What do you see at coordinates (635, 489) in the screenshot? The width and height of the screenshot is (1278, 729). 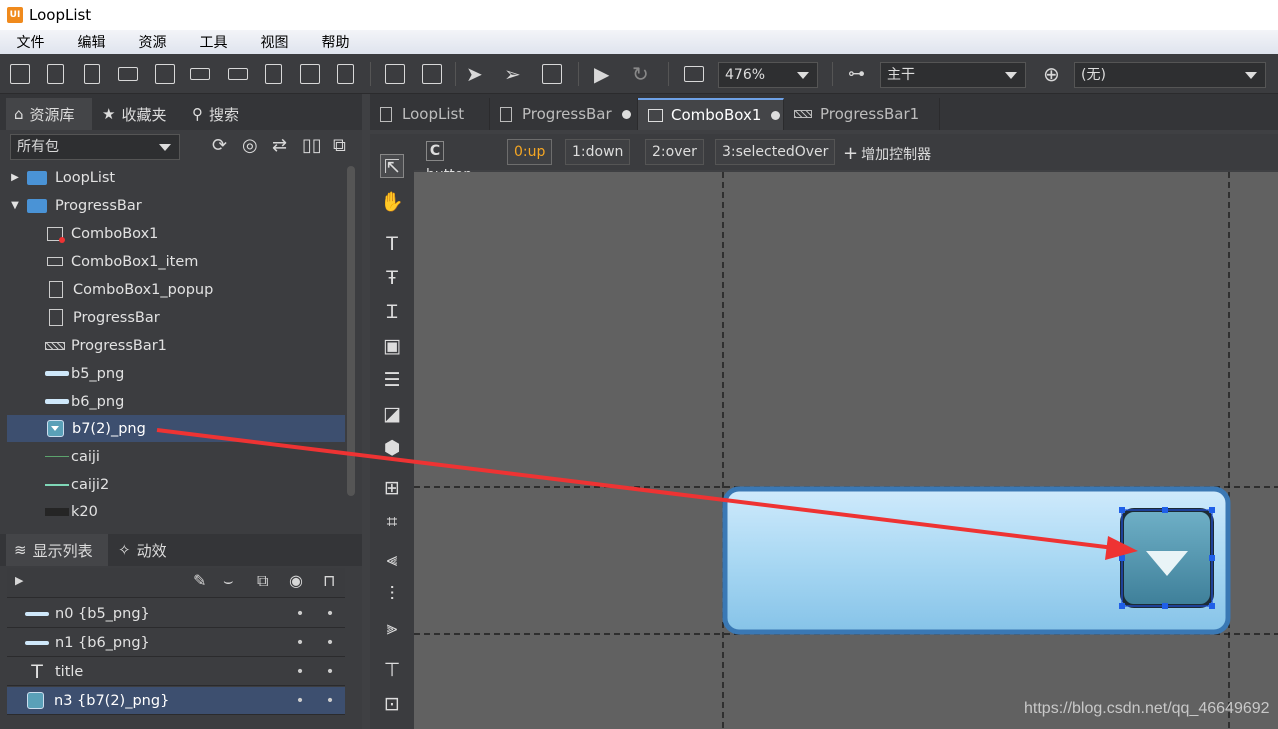 I see `arrow-shaft` at bounding box center [635, 489].